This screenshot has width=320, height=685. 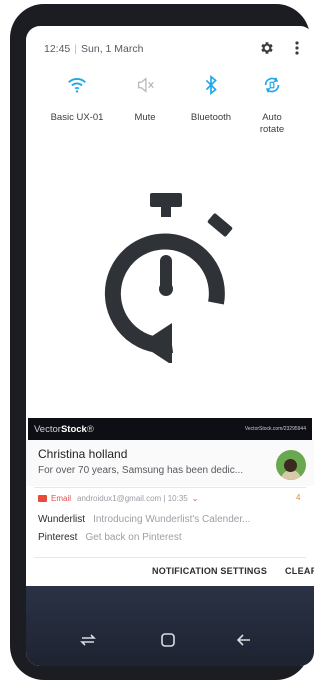 What do you see at coordinates (272, 123) in the screenshot?
I see `qs-auto-rotate-label: Auto rotate` at bounding box center [272, 123].